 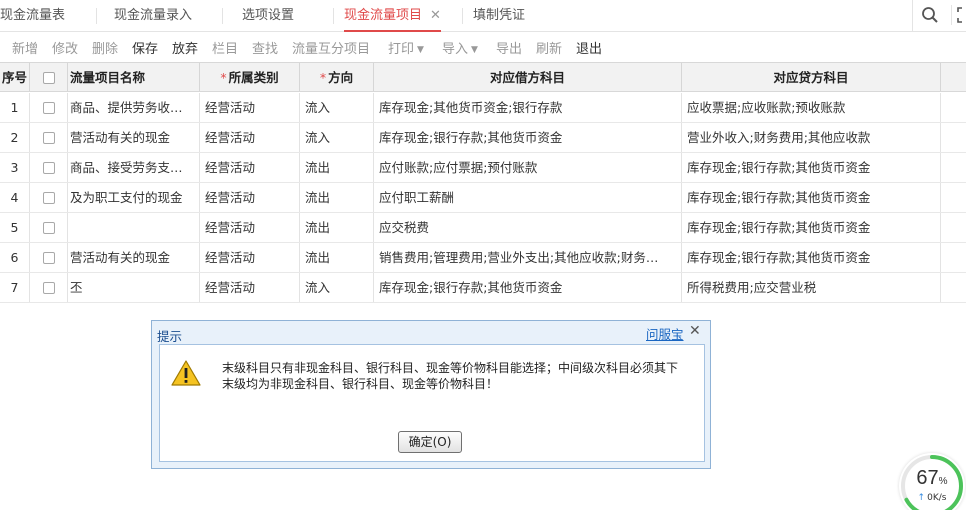 What do you see at coordinates (185, 47) in the screenshot?
I see `discard-button: 放弃` at bounding box center [185, 47].